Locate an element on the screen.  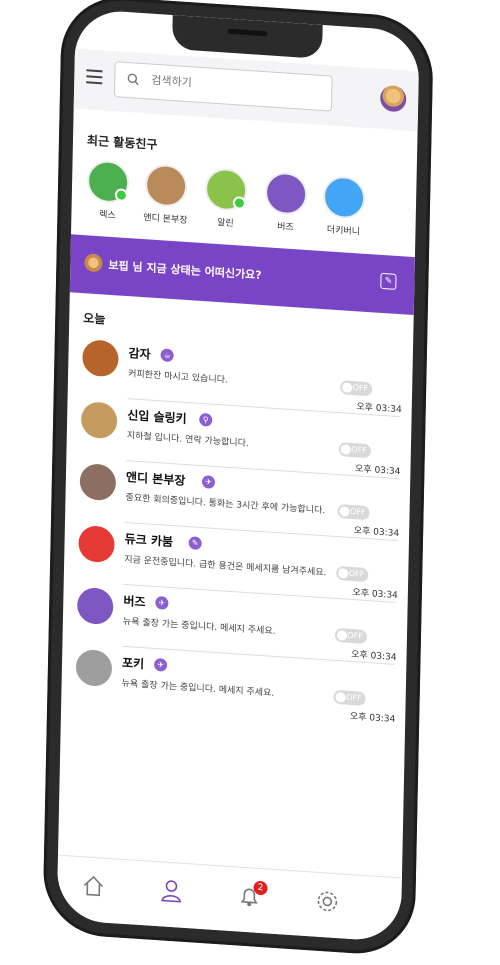
friend-name: 버즈 is located at coordinates (285, 227).